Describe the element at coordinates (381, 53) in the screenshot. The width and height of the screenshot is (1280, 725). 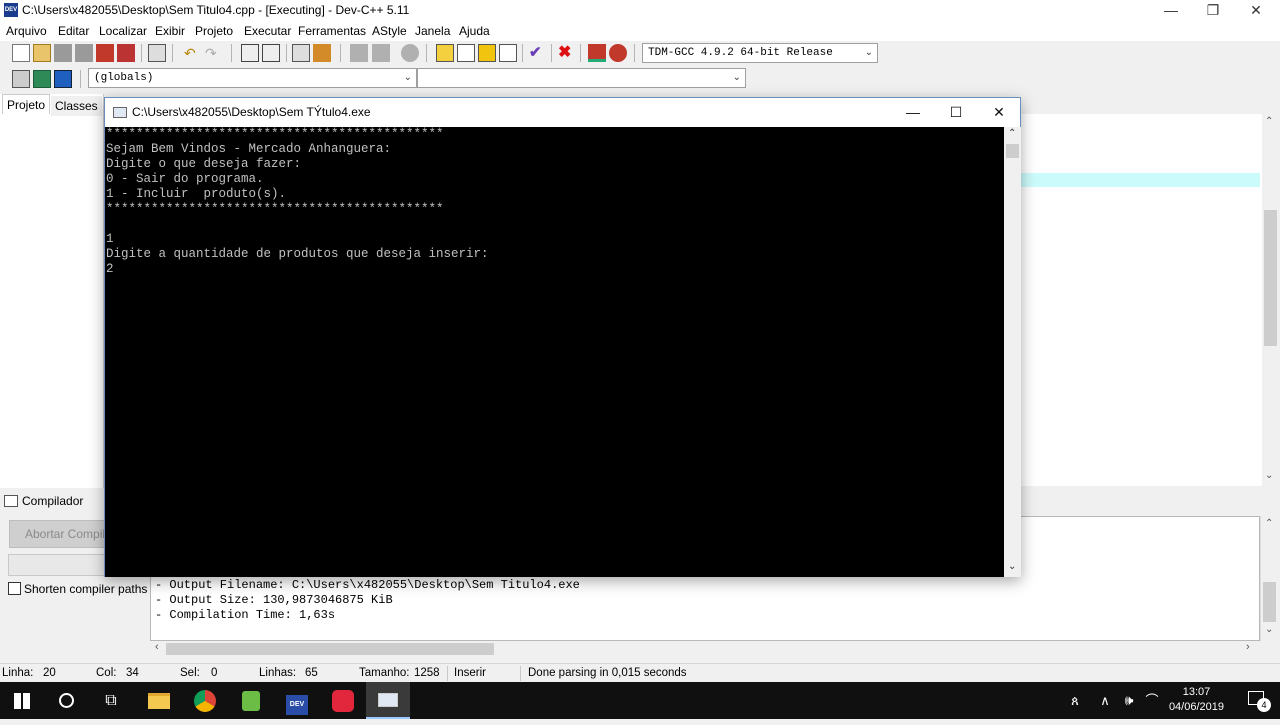
I see `unindent-icon` at that location.